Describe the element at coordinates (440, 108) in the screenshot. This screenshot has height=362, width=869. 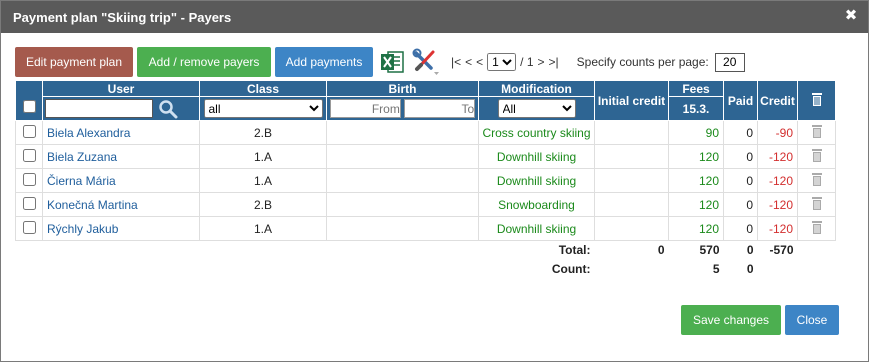
I see `birth-to-input` at that location.